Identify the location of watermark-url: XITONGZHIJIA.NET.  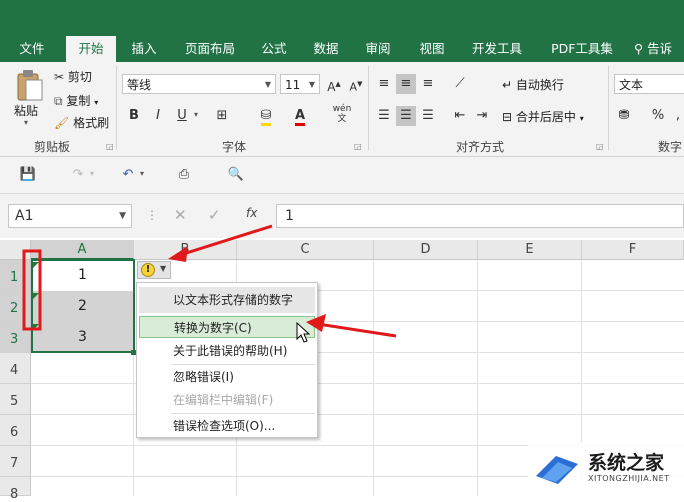
(629, 478).